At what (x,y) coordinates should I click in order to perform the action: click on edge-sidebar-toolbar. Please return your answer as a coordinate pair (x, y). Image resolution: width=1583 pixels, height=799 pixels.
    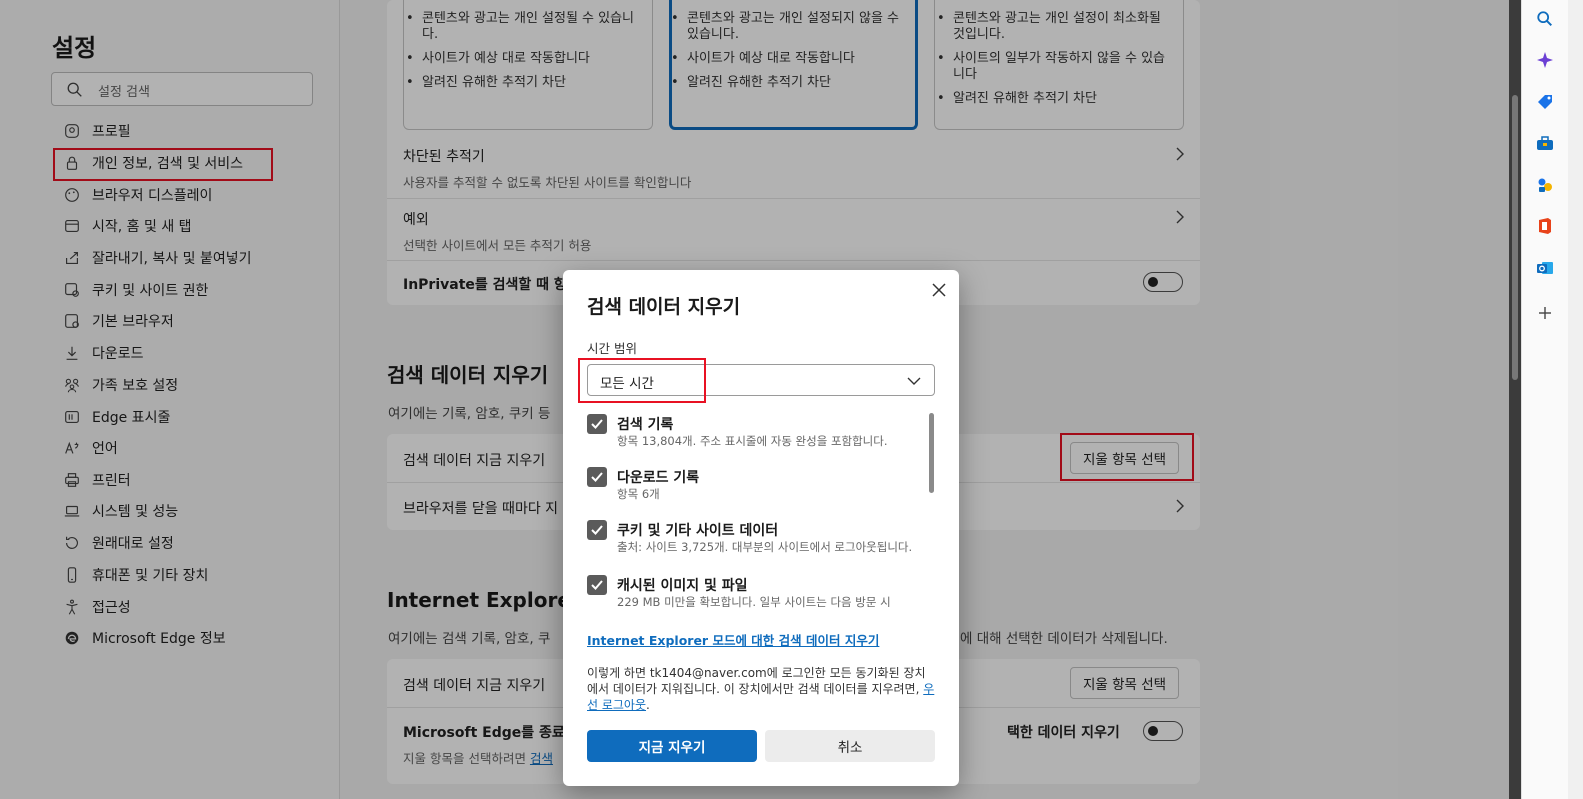
    Looking at the image, I should click on (1544, 399).